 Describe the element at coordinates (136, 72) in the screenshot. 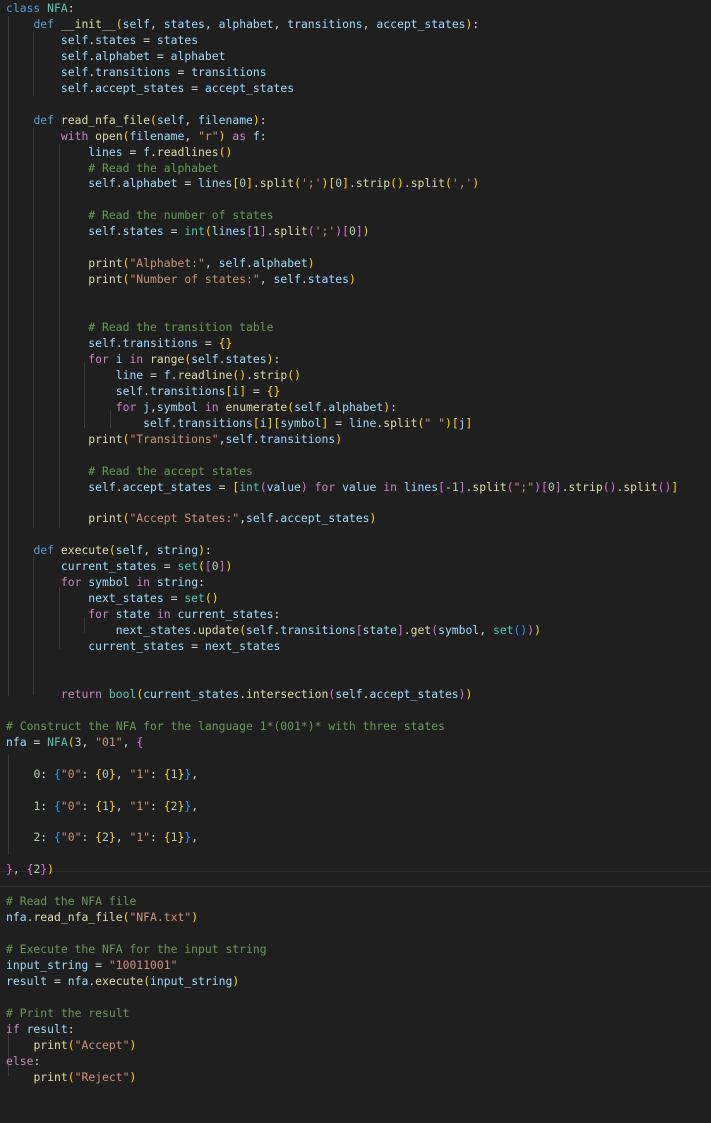

I see `code-line: self.transitions = transitions` at that location.